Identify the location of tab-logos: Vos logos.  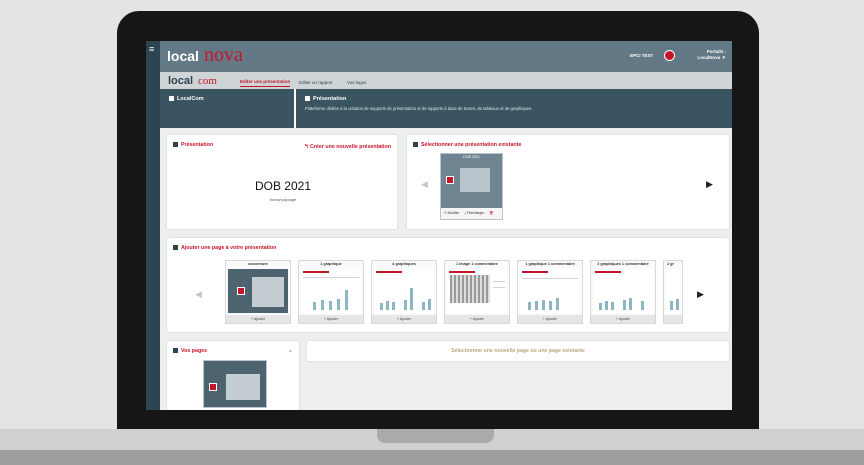
(357, 82).